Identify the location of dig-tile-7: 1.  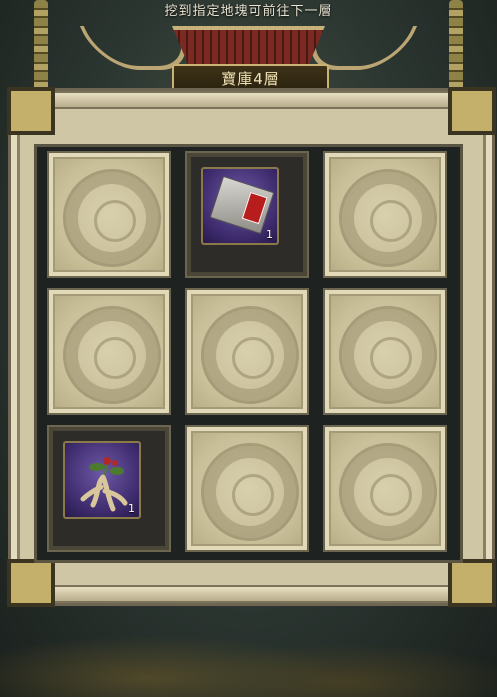
(109, 488).